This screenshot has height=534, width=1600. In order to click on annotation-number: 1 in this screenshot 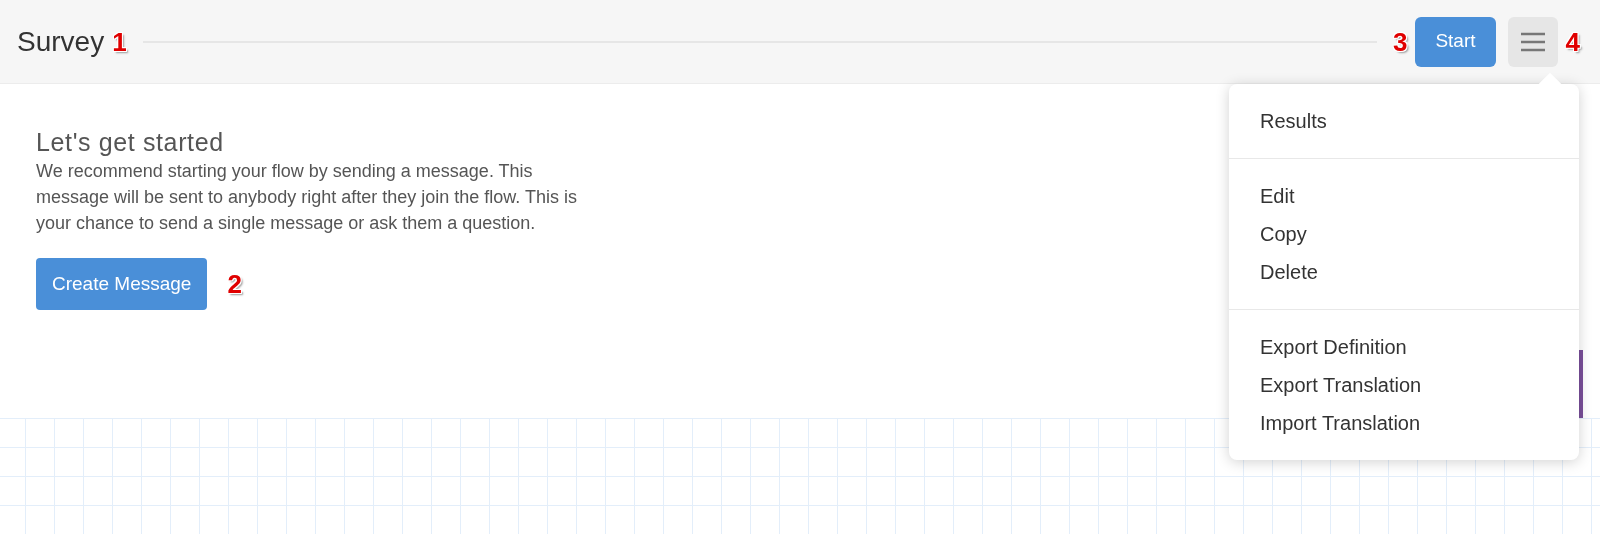, I will do `click(119, 41)`.